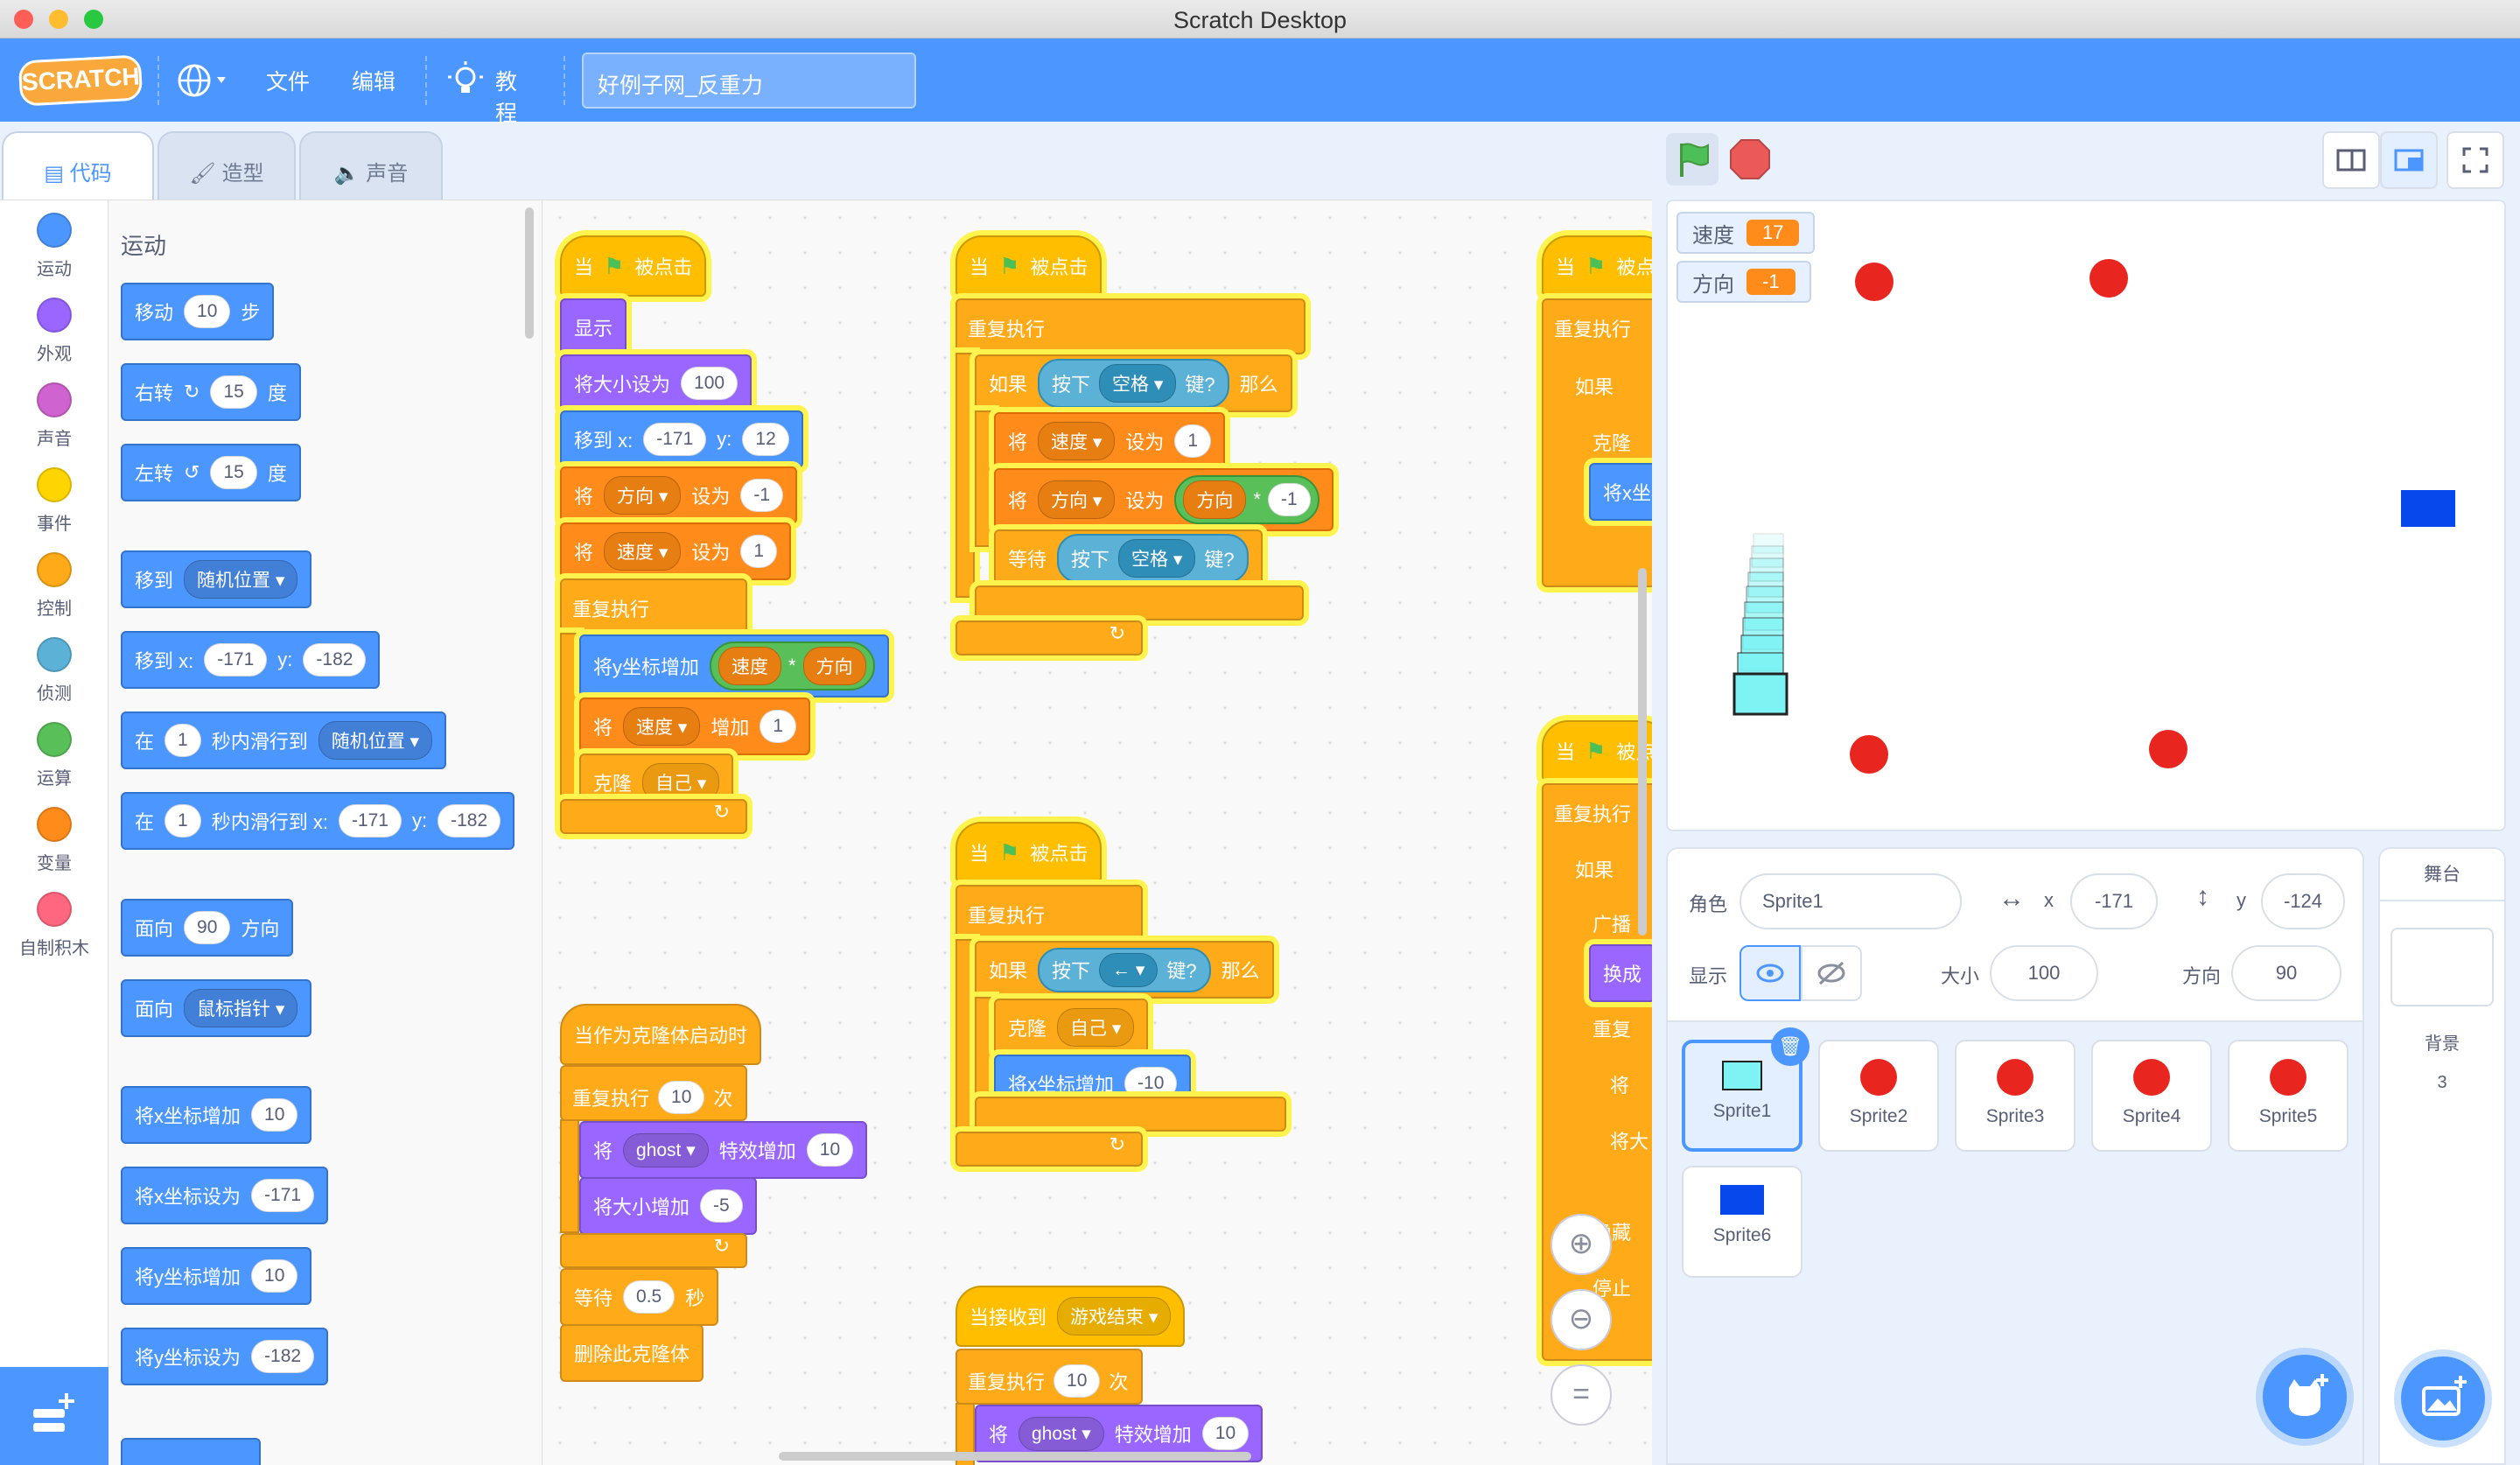  What do you see at coordinates (1831, 973) in the screenshot?
I see `show-hidden-button` at bounding box center [1831, 973].